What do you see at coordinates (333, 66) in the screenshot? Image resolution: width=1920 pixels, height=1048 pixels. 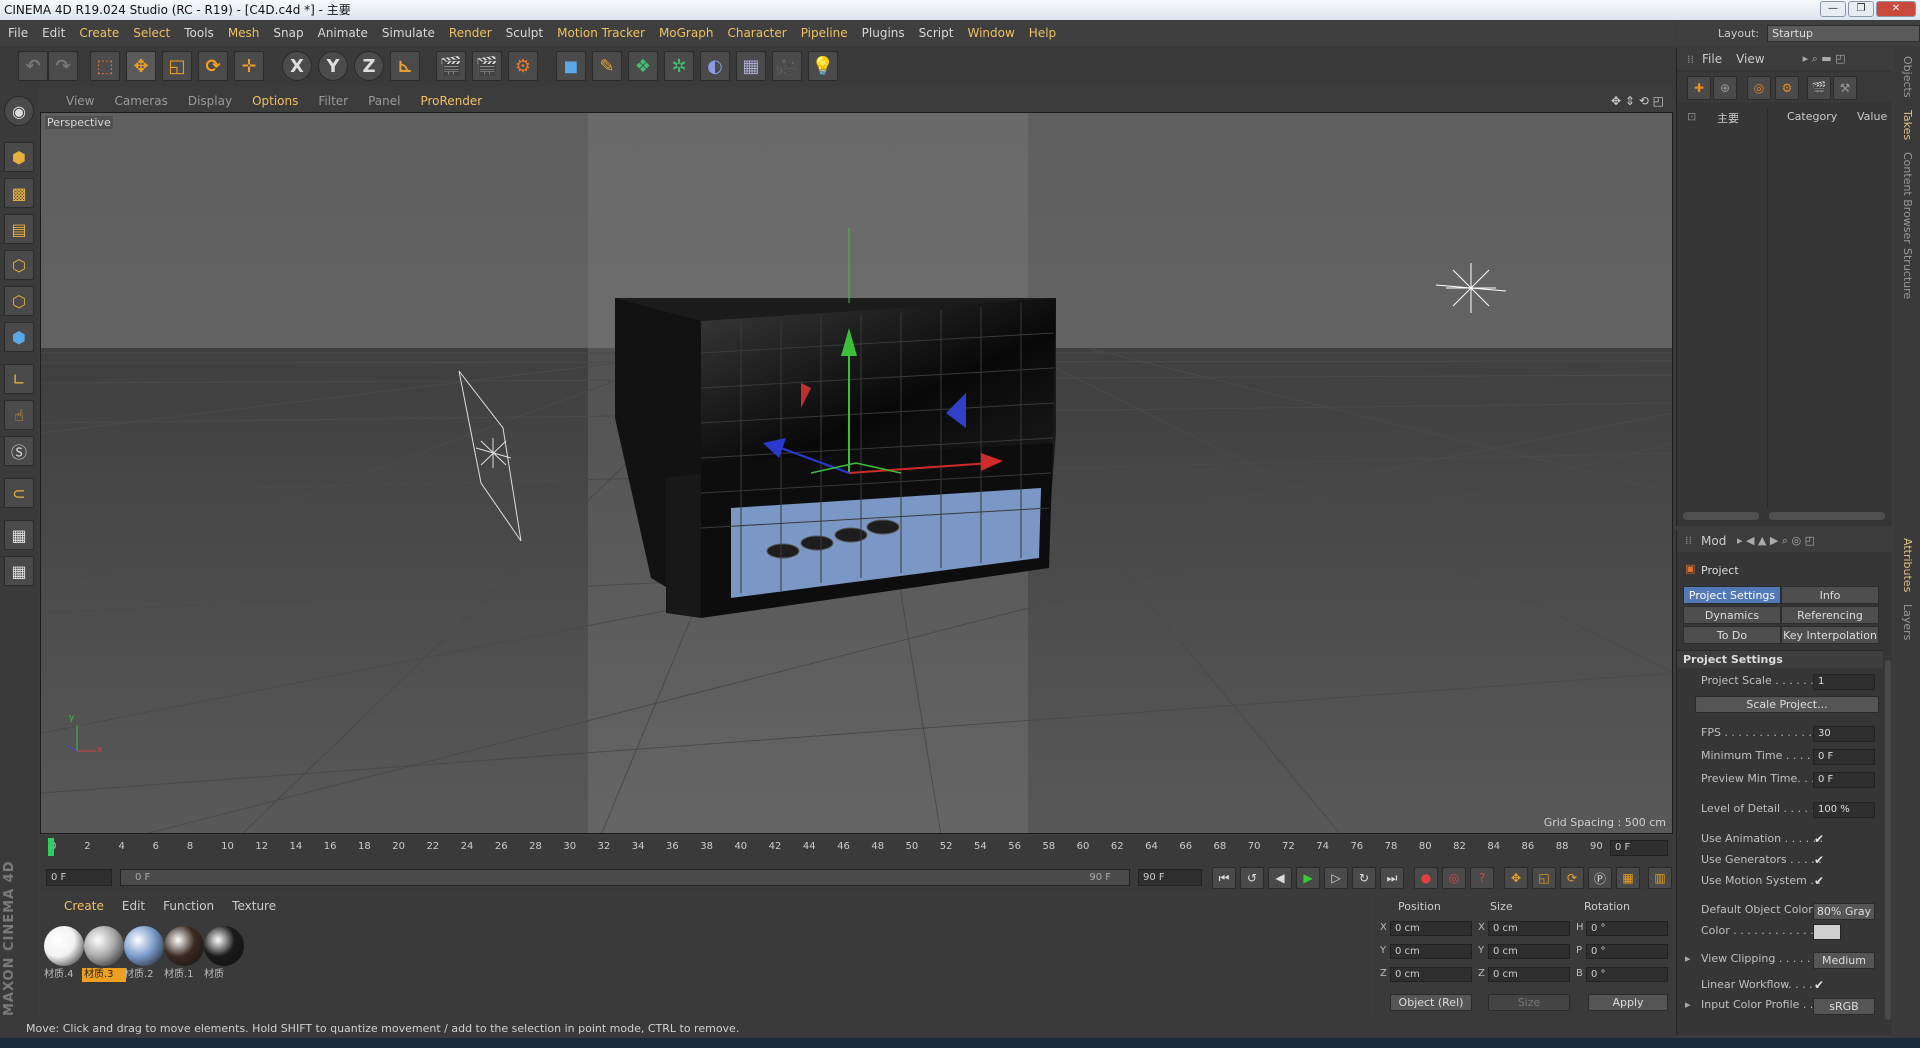 I see `y-axis-lock-button: Y` at bounding box center [333, 66].